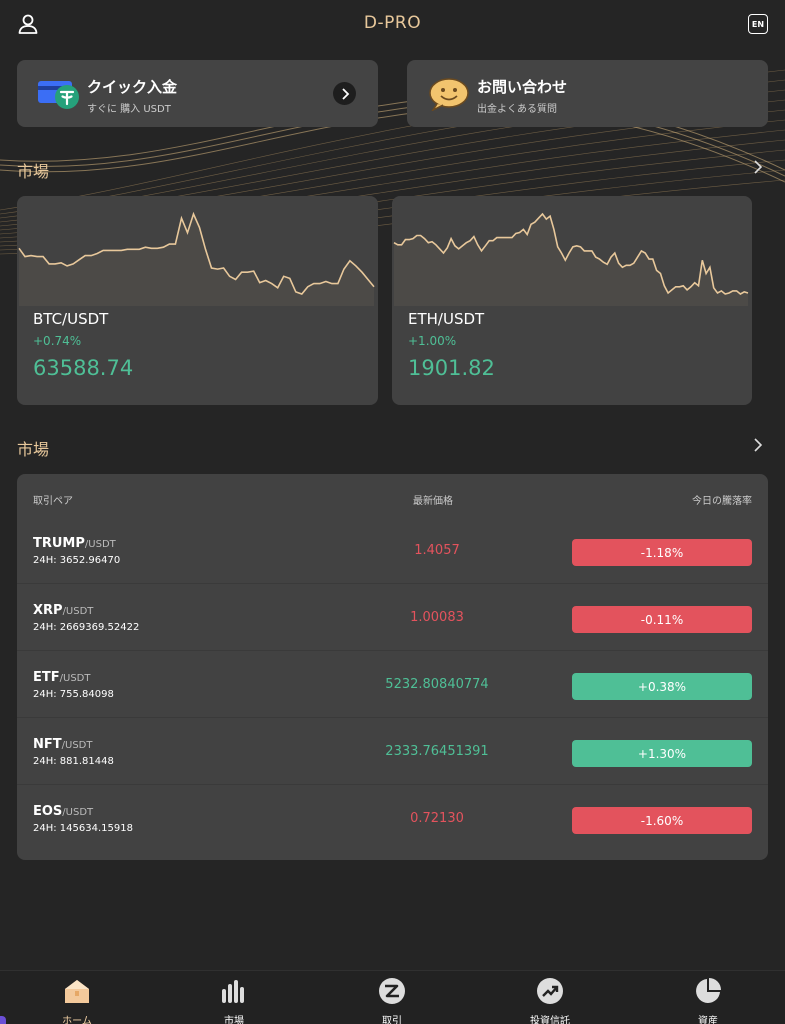 The width and height of the screenshot is (785, 1024). Describe the element at coordinates (83, 828) in the screenshot. I see `volume: 24H: 145634.15918` at that location.